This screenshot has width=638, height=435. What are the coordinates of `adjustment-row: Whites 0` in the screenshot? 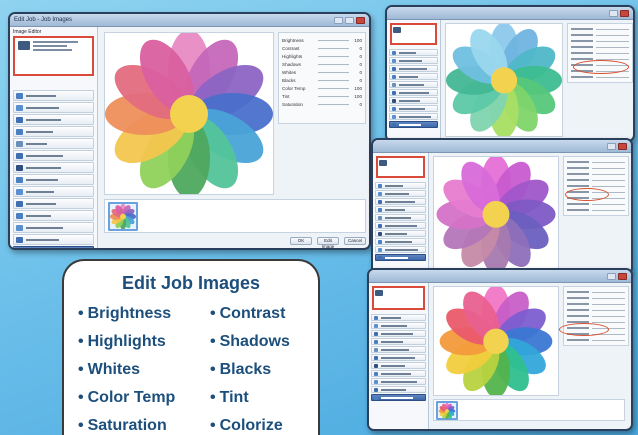 It's located at (322, 72).